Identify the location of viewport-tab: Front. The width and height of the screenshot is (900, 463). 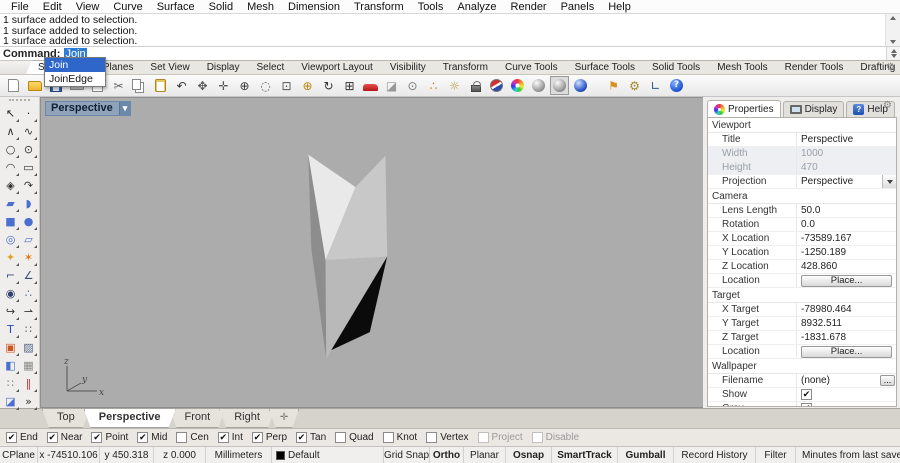
(198, 418).